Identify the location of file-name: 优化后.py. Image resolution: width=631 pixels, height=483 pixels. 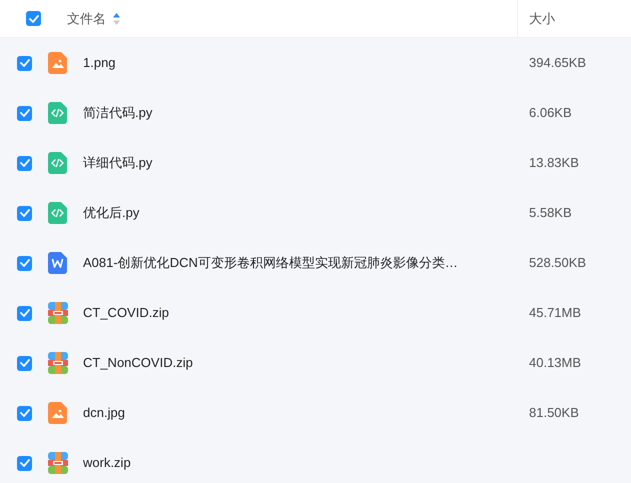
(306, 213).